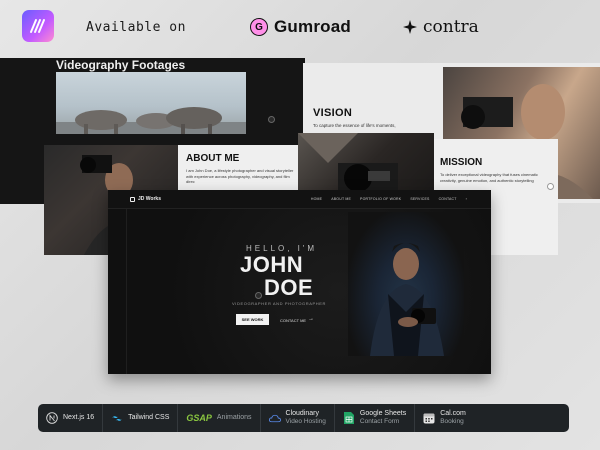 This screenshot has height=450, width=600. I want to click on nav-item-contact: CONTACT, so click(448, 199).